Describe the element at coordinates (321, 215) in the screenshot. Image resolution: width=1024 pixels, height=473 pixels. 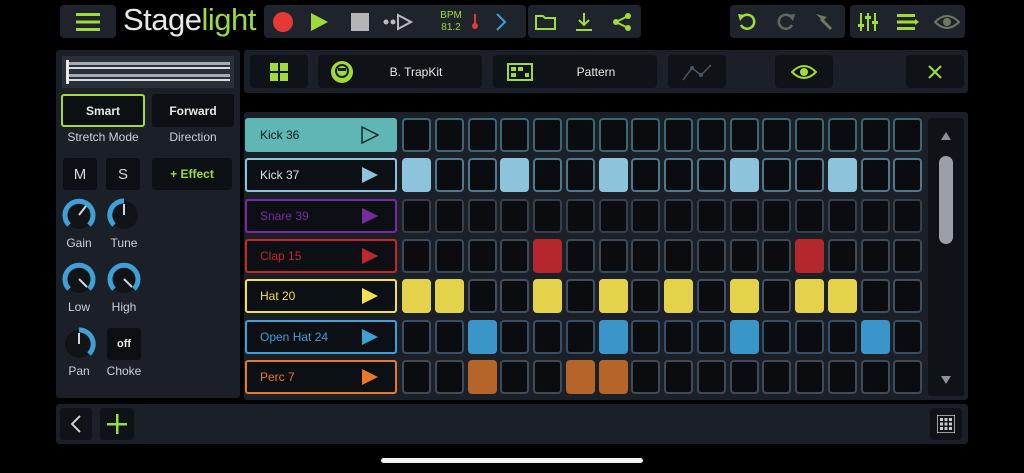
I see `track-button: Snare 39` at that location.